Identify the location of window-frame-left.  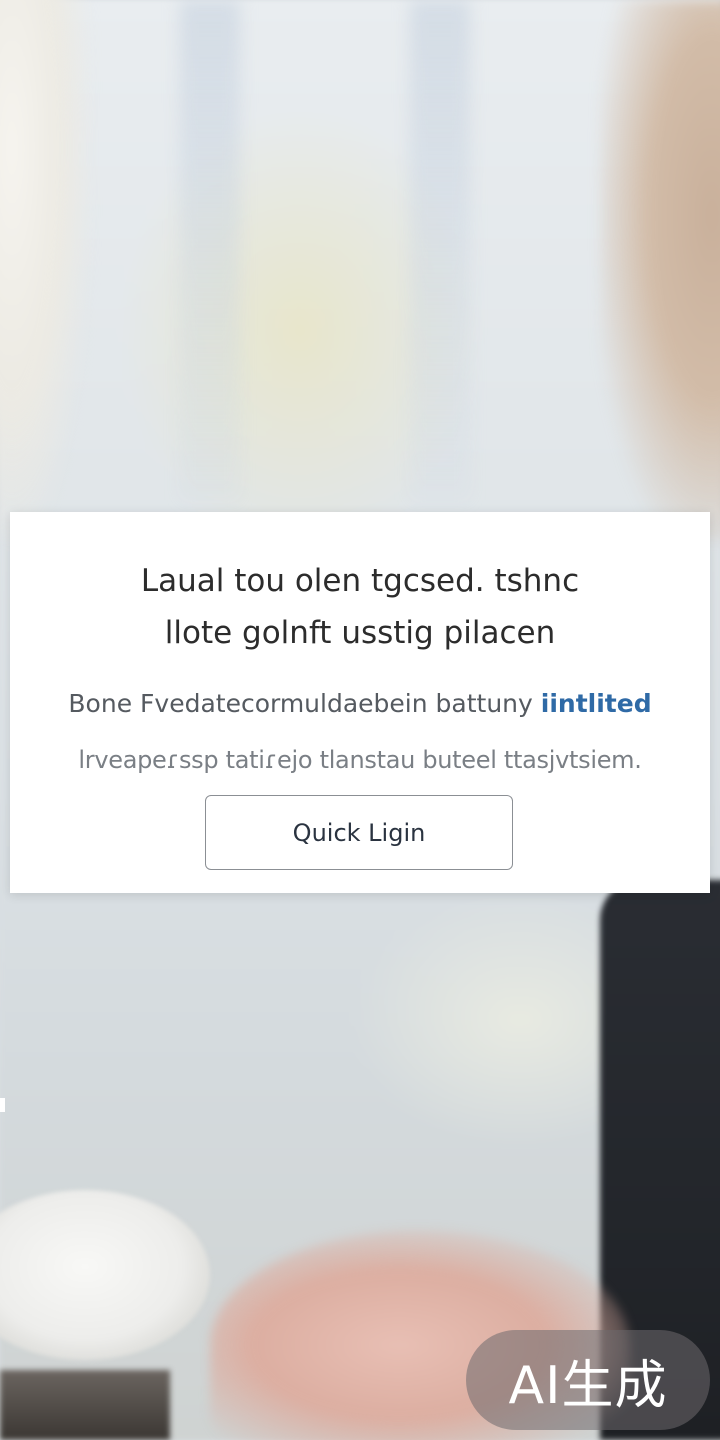
(210, 250).